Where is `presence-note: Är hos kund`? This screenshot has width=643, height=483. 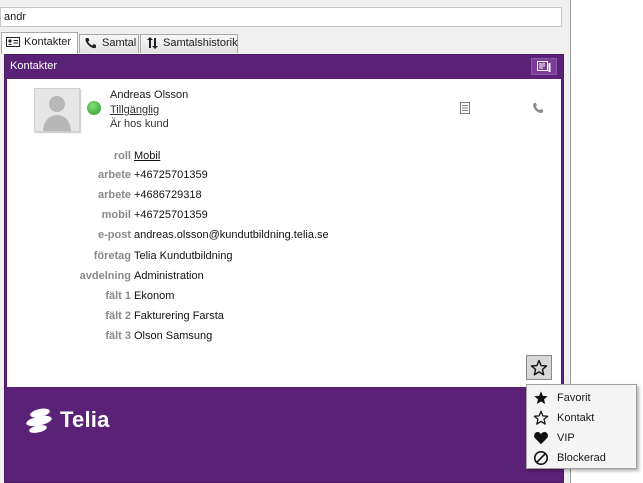 presence-note: Är hos kund is located at coordinates (139, 124).